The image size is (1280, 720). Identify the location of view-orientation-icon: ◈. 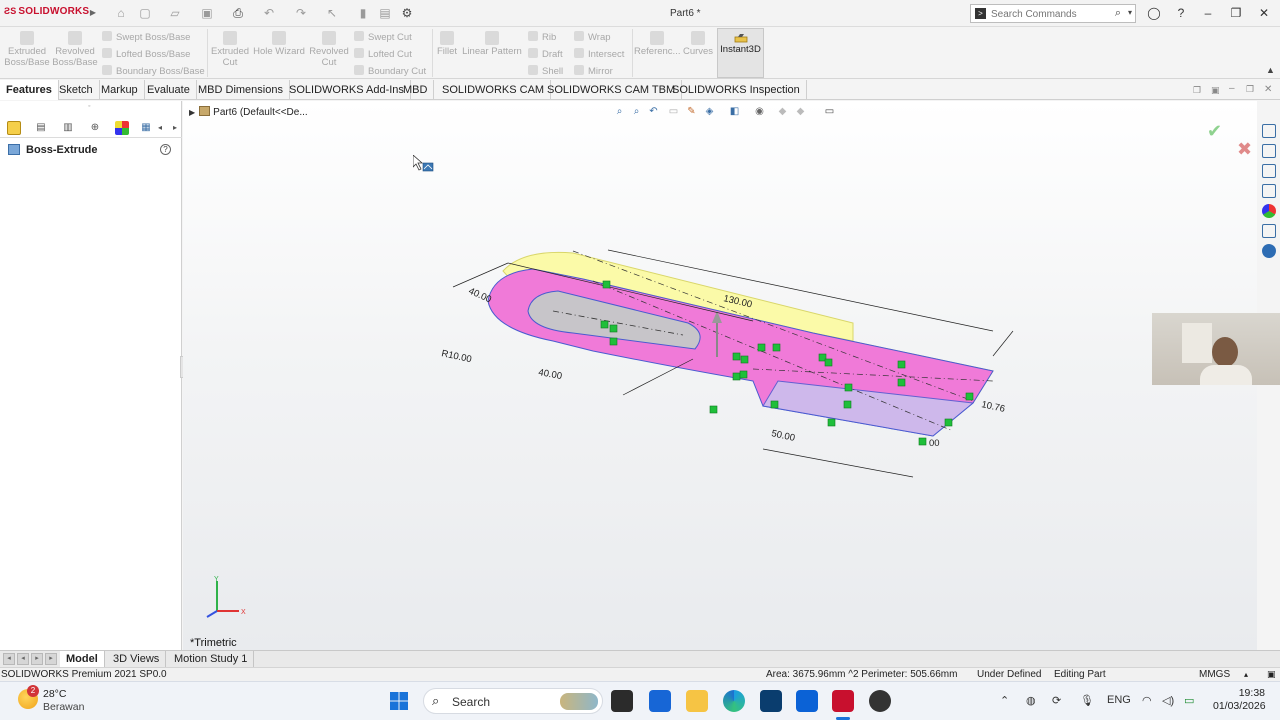
(709, 111).